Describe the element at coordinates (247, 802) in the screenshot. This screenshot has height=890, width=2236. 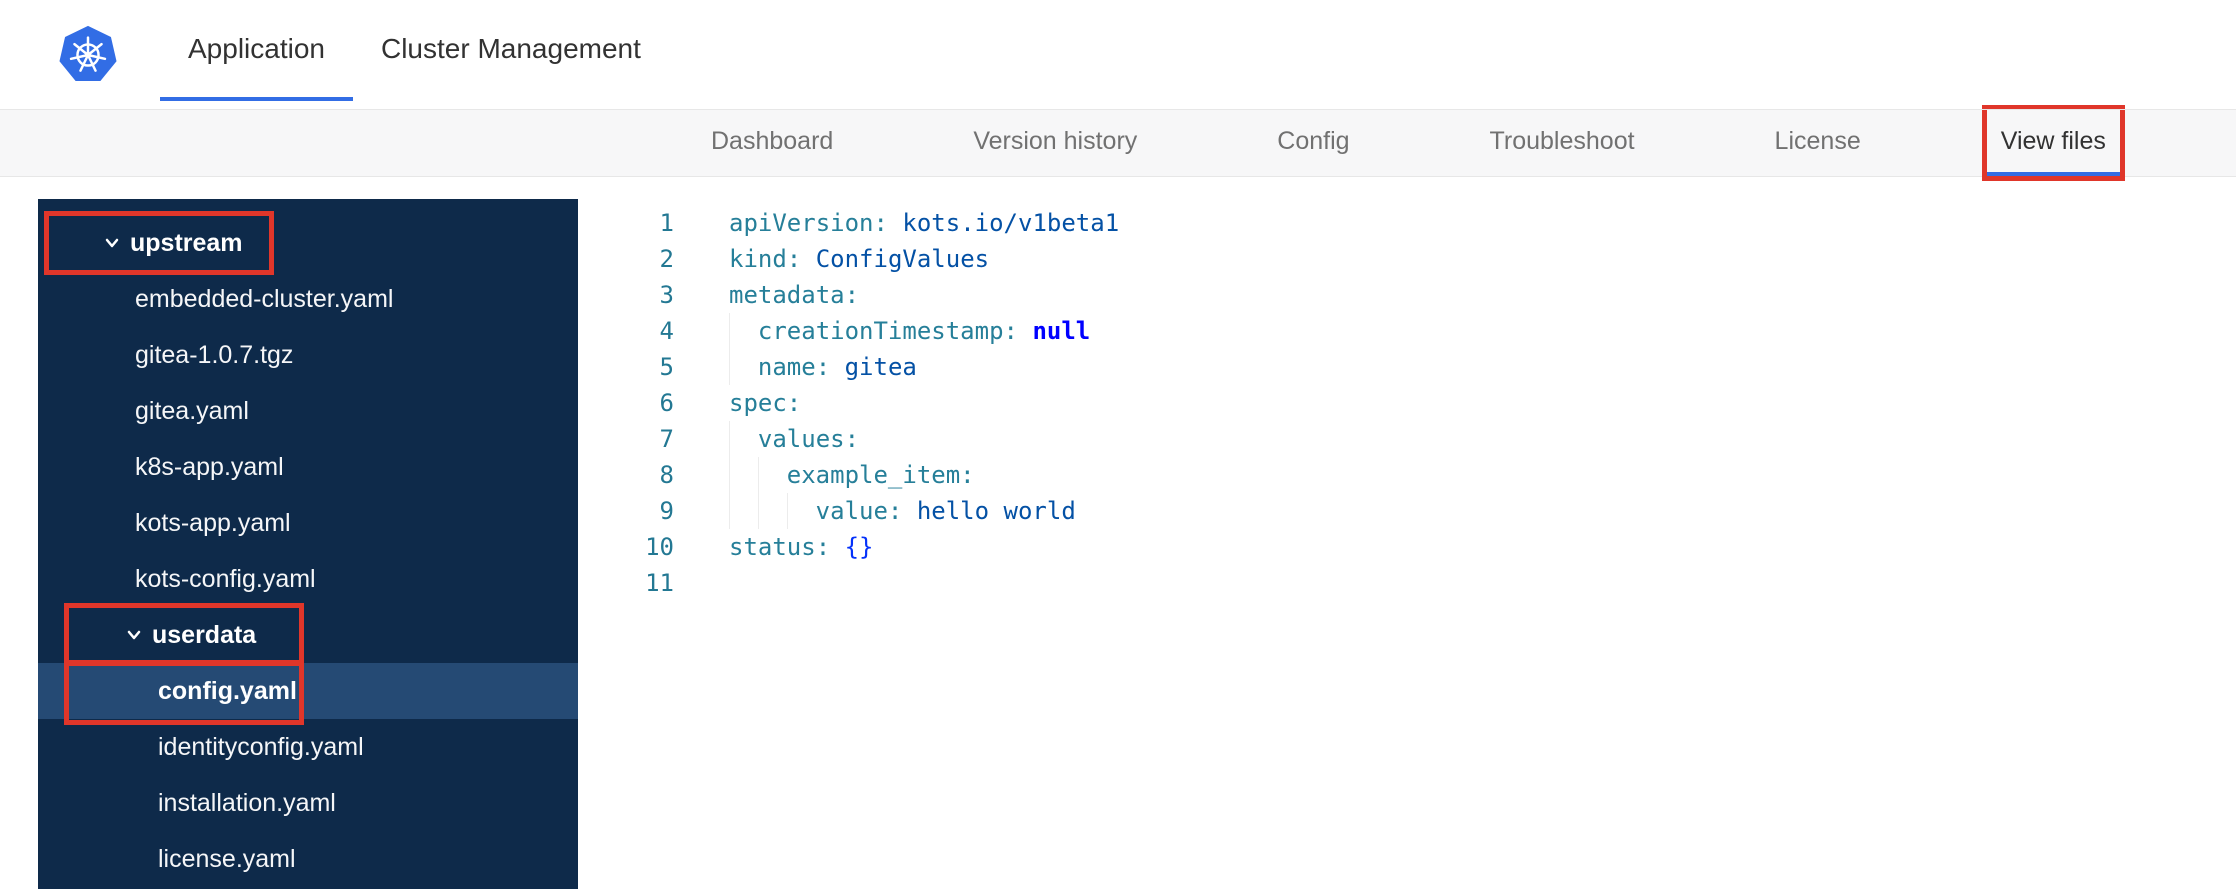
I see `file-label: installation.yaml` at that location.